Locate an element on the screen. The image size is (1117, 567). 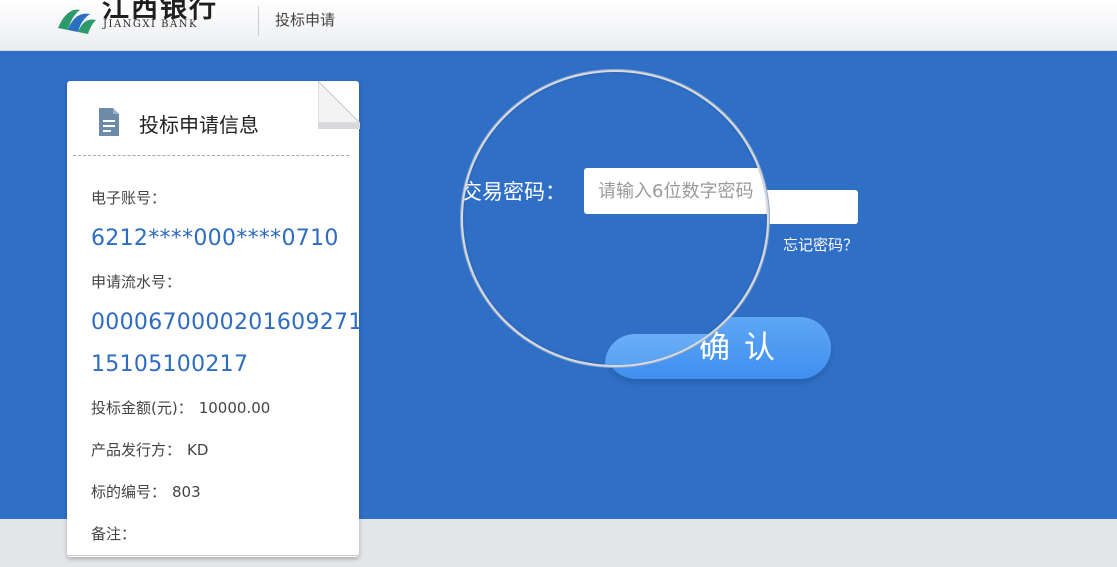
issuer-label: 产品发行方： is located at coordinates (136, 450).